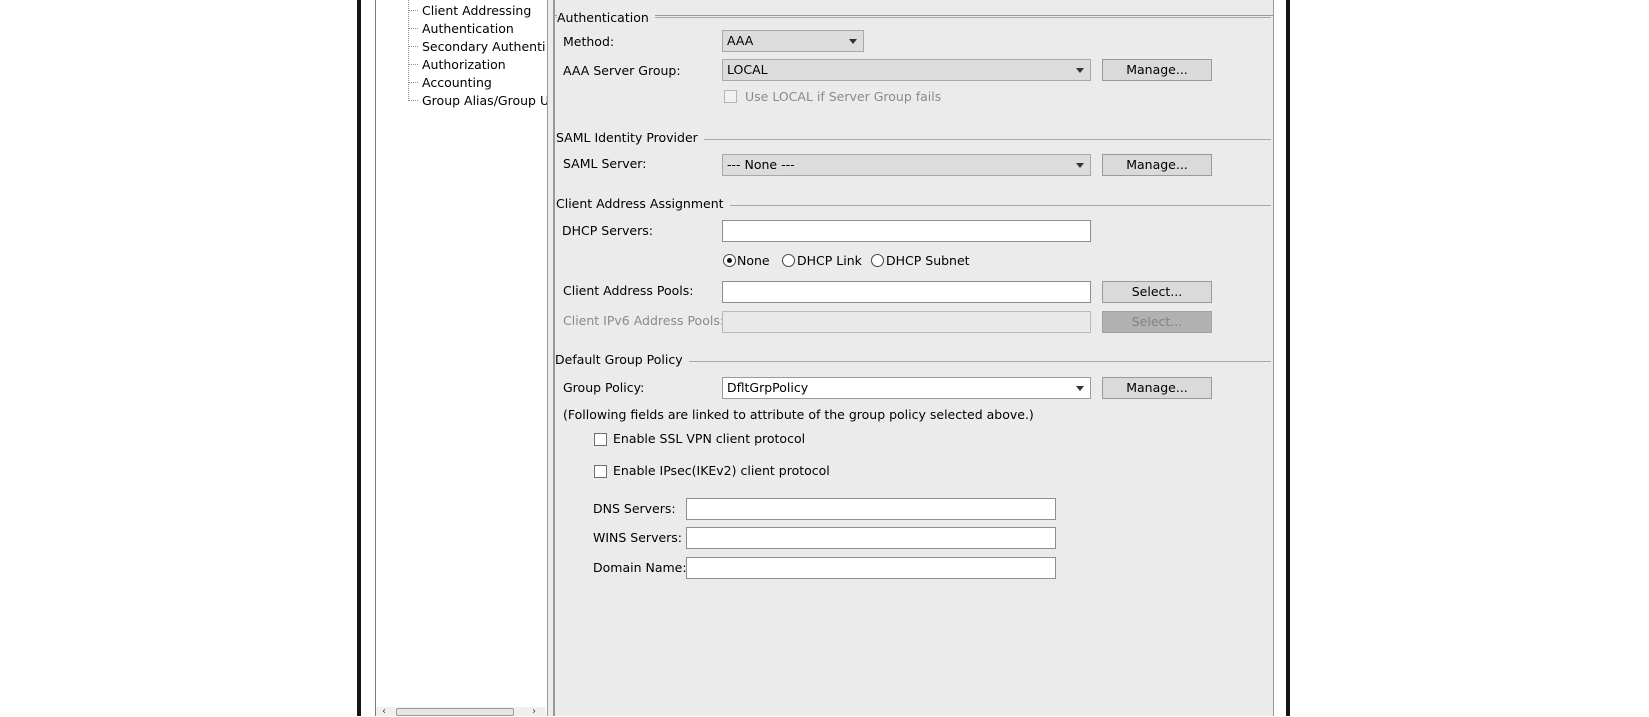  I want to click on aaa-server-group-label: AAA Server Group:, so click(622, 70).